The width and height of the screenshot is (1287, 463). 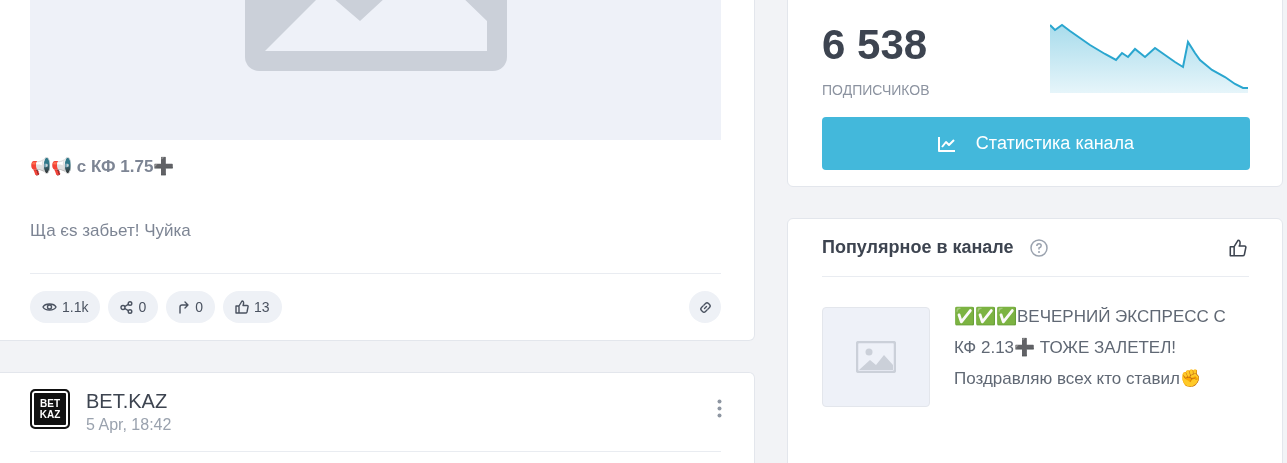 What do you see at coordinates (50, 409) in the screenshot?
I see `channel-avatar: BET KAZ` at bounding box center [50, 409].